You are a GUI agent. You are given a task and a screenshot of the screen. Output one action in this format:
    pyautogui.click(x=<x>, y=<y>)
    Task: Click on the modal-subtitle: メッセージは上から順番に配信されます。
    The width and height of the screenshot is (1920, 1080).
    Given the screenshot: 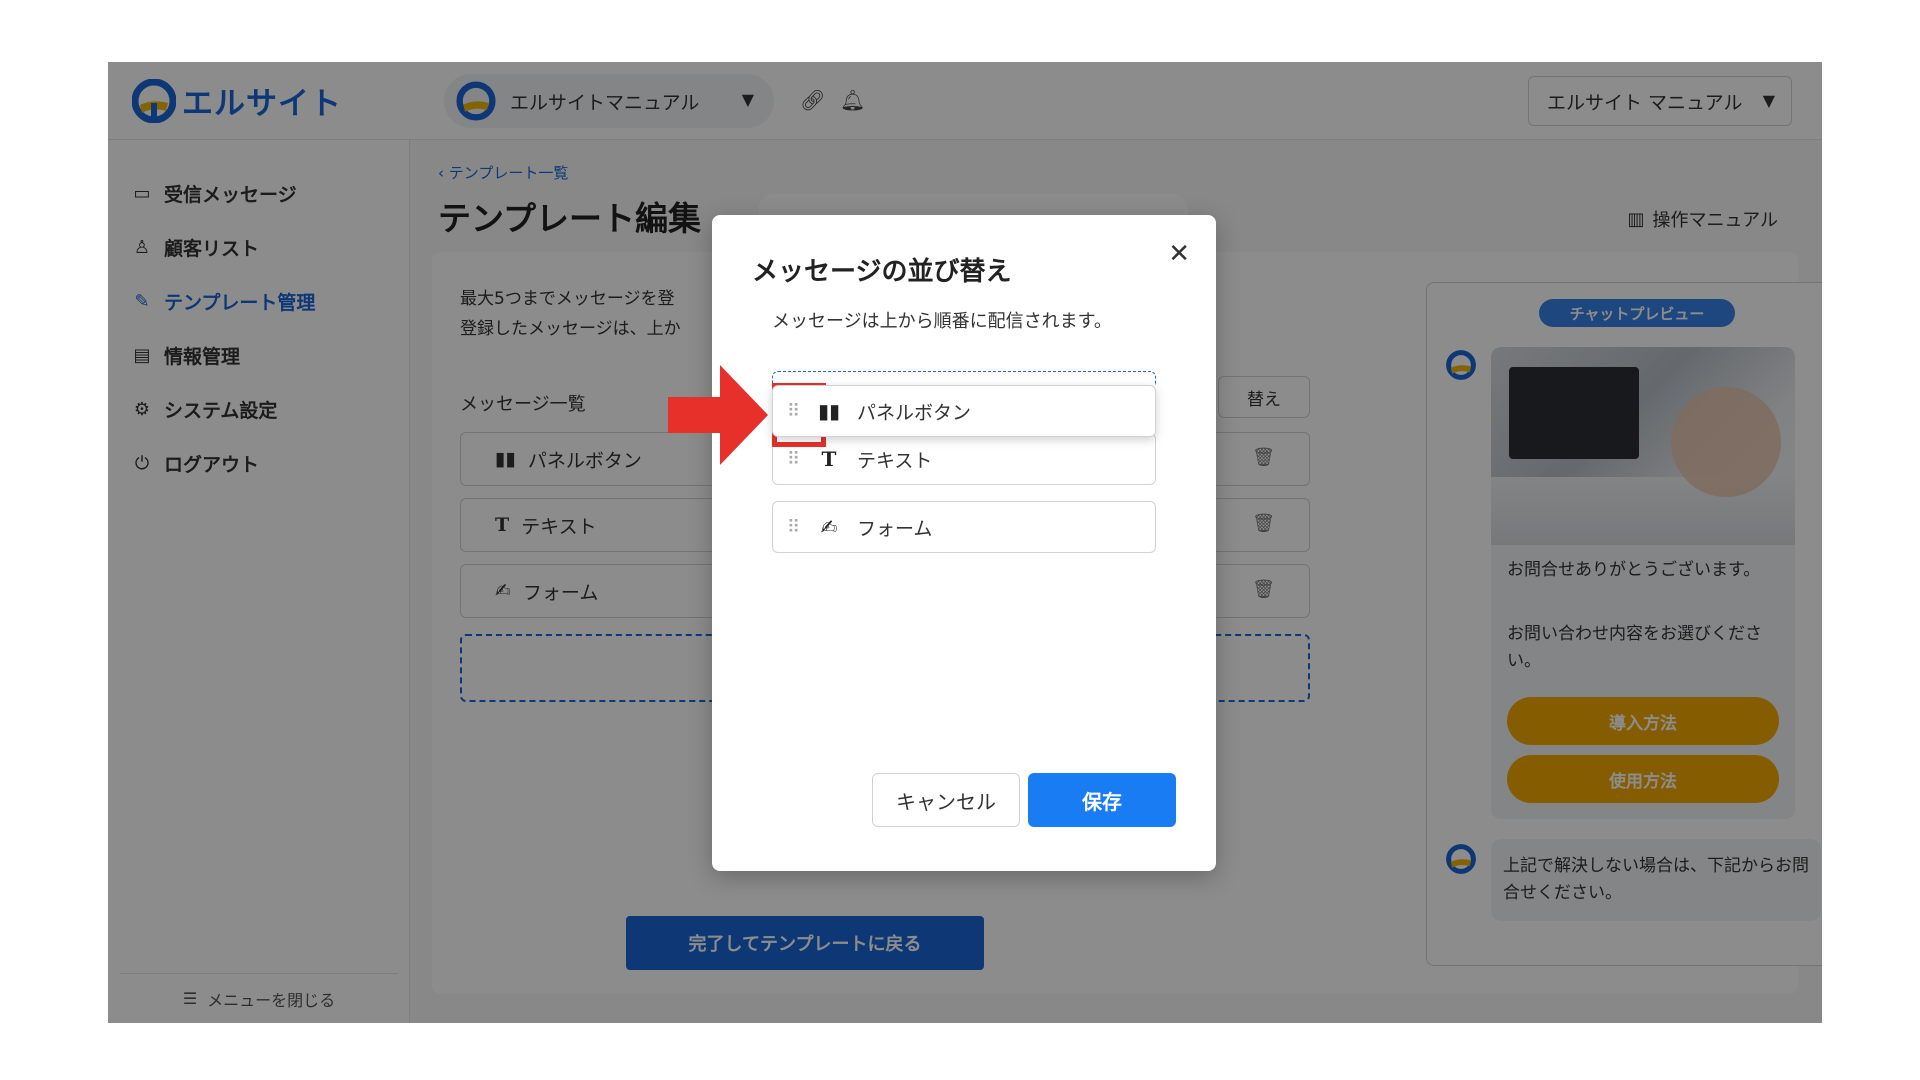 What is the action you would take?
    pyautogui.click(x=942, y=321)
    